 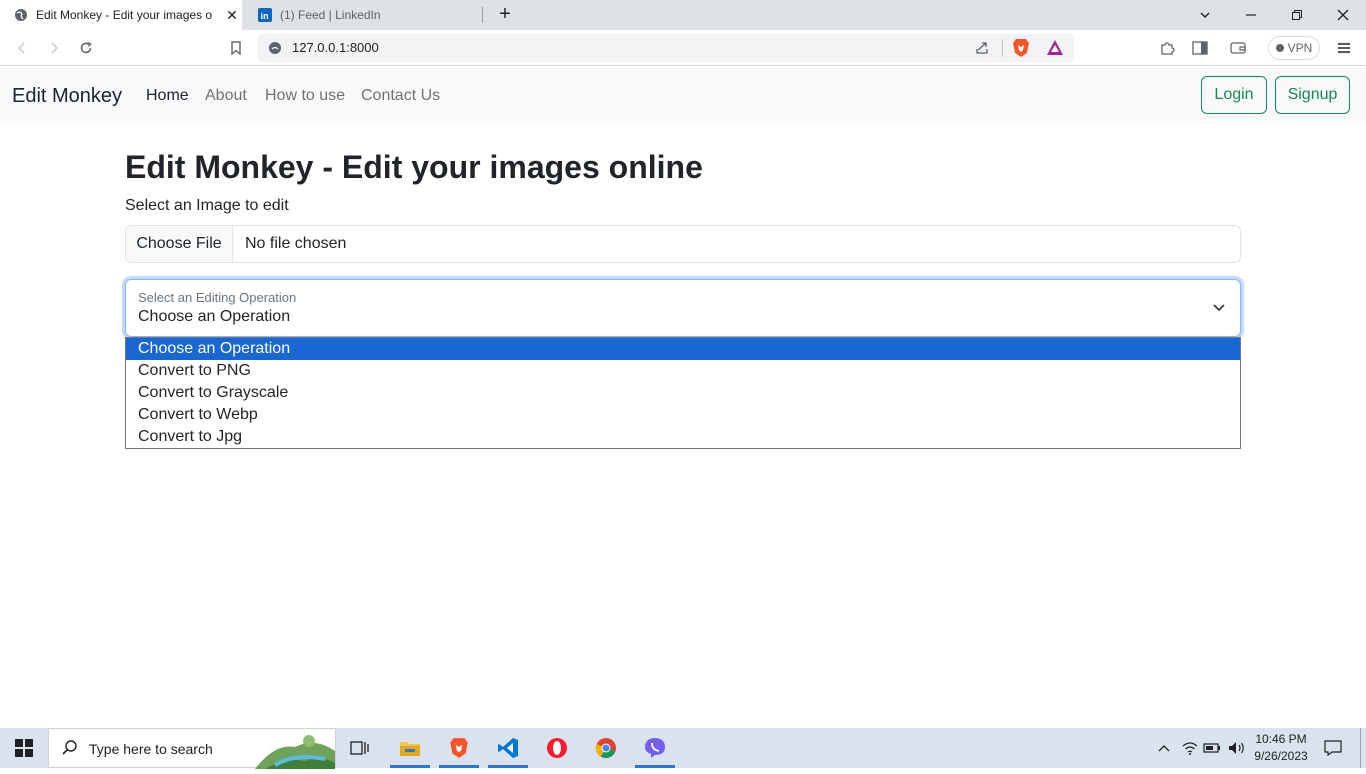 I want to click on show-hidden-icons-chevron-icon, so click(x=1164, y=748).